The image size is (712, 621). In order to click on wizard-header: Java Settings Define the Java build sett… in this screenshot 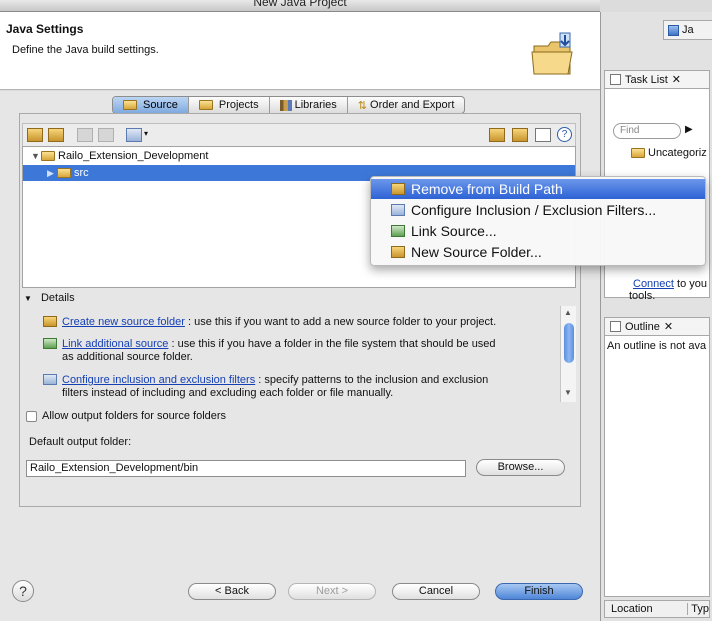, I will do `click(300, 51)`.